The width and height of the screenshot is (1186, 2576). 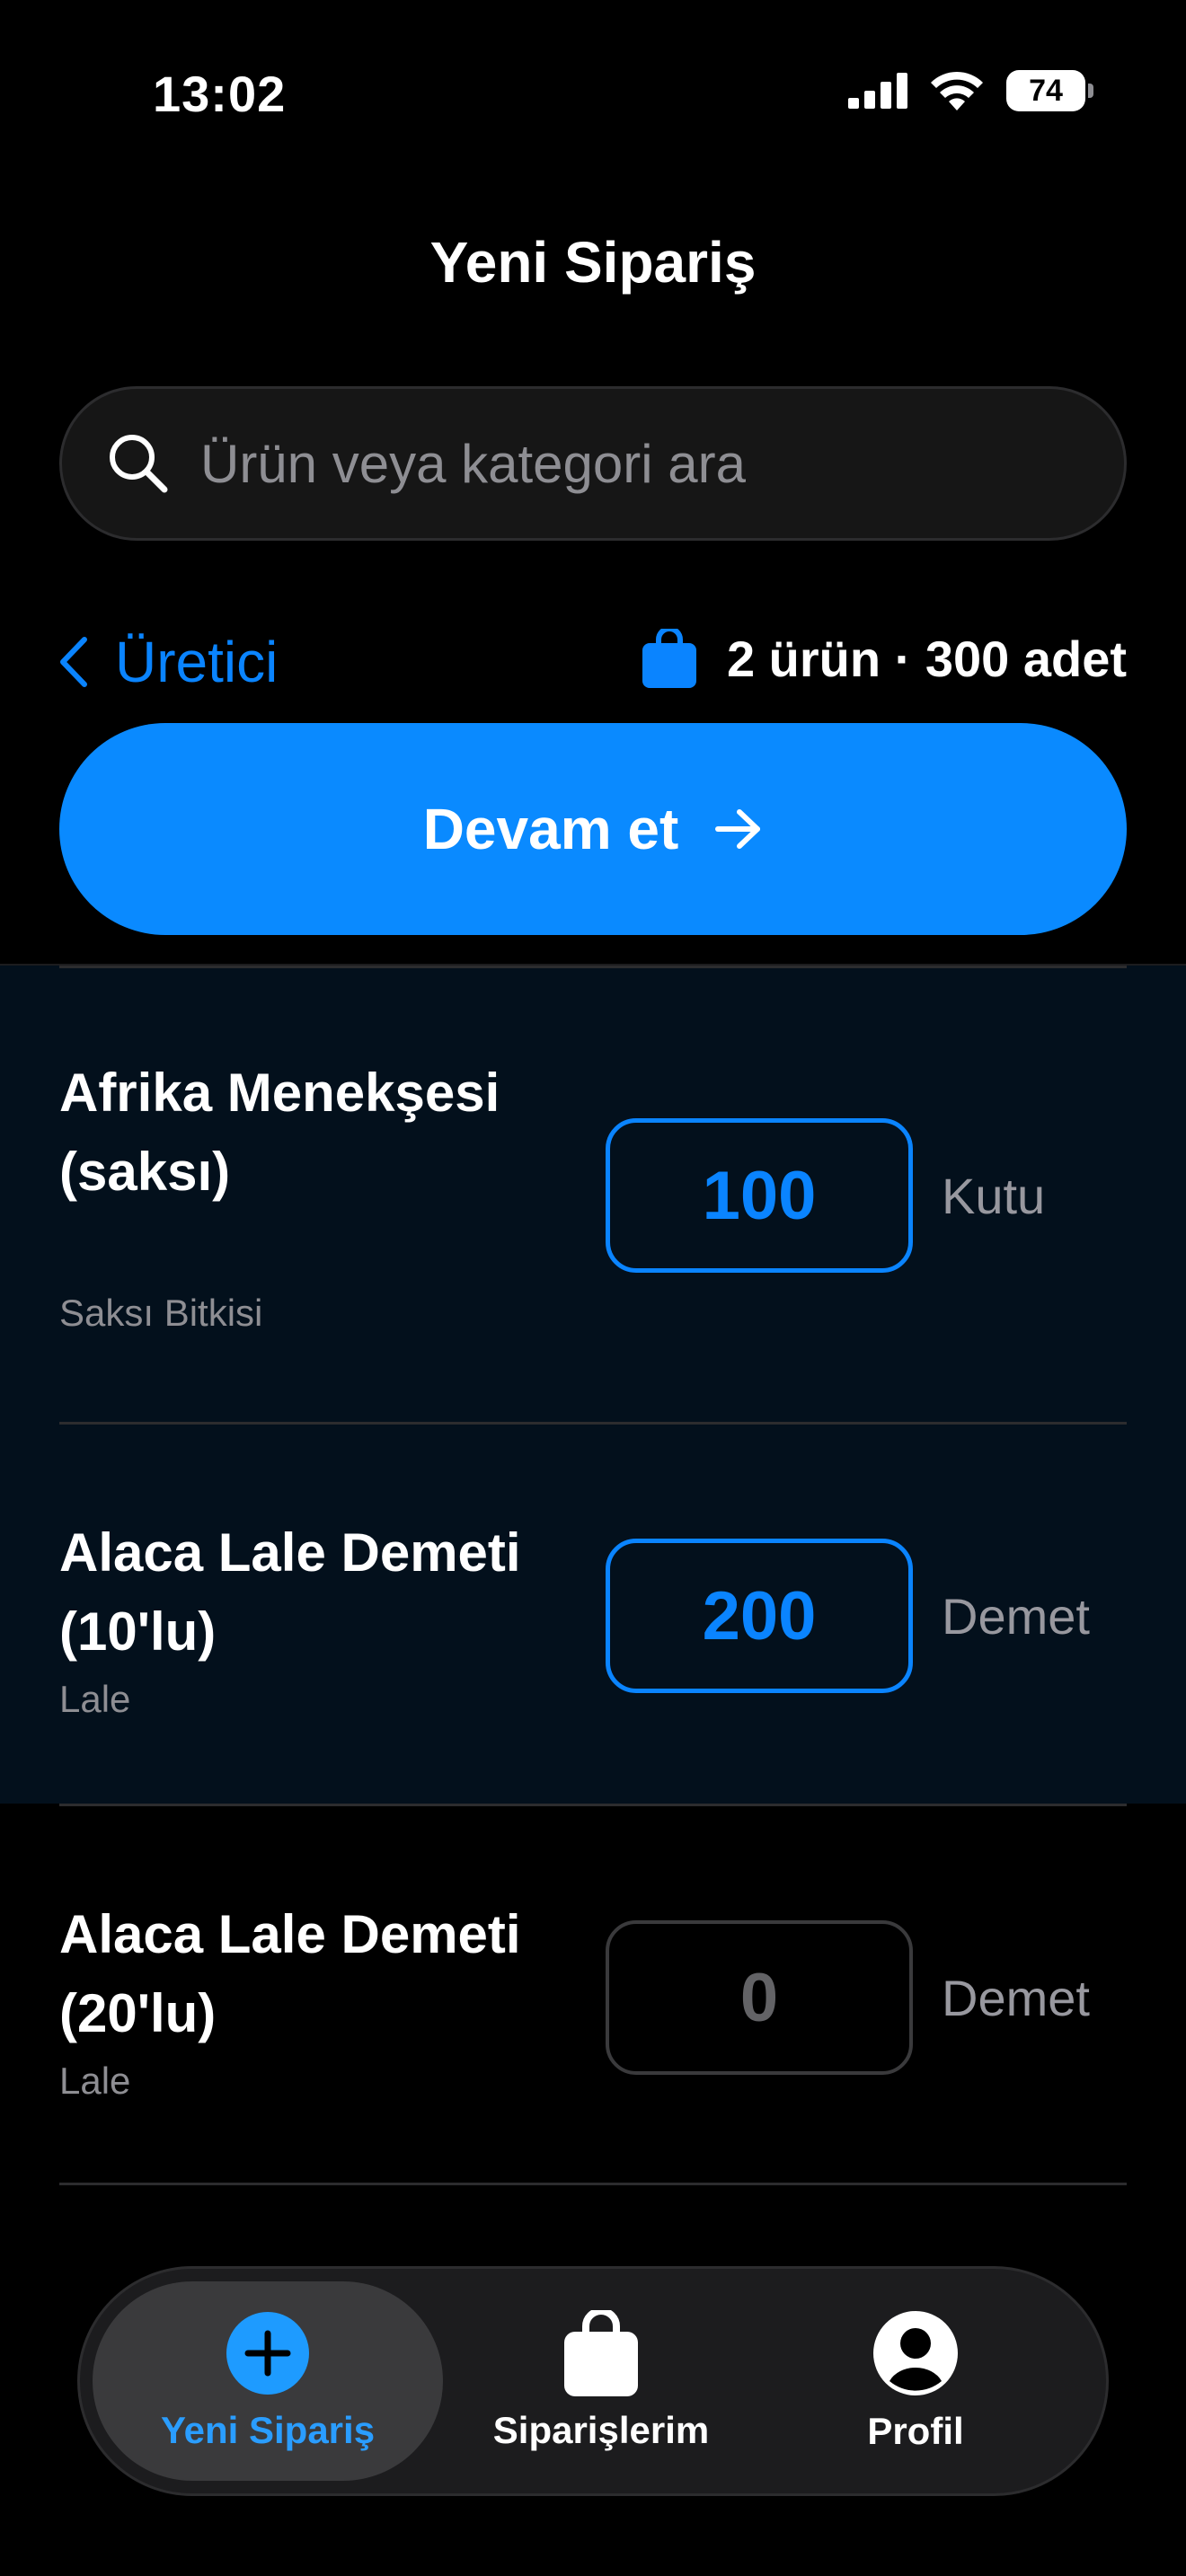 What do you see at coordinates (915, 2353) in the screenshot?
I see `person-circle-icon` at bounding box center [915, 2353].